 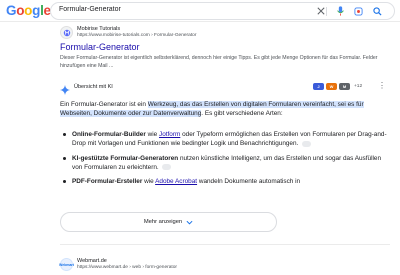 I want to click on jotform-link: Jotform, so click(x=169, y=134).